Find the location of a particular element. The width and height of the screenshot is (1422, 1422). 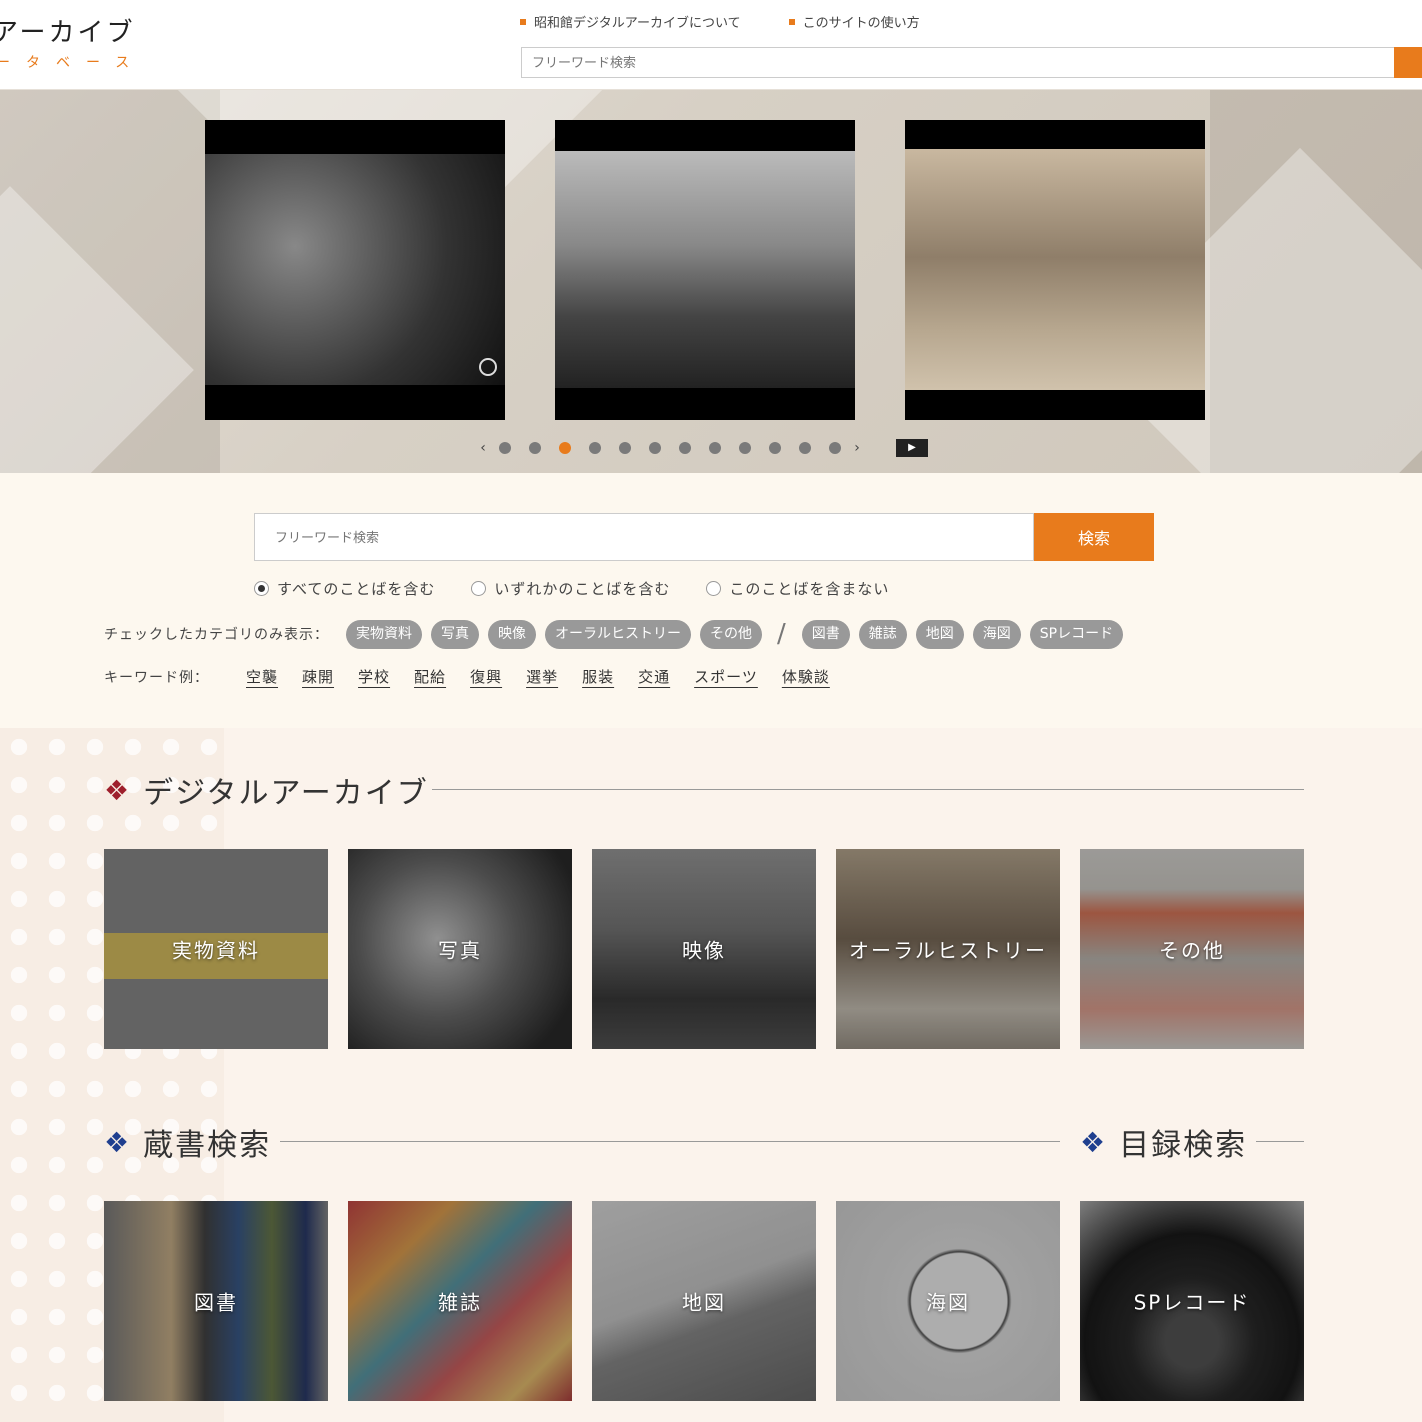

stamp-icon is located at coordinates (488, 367).